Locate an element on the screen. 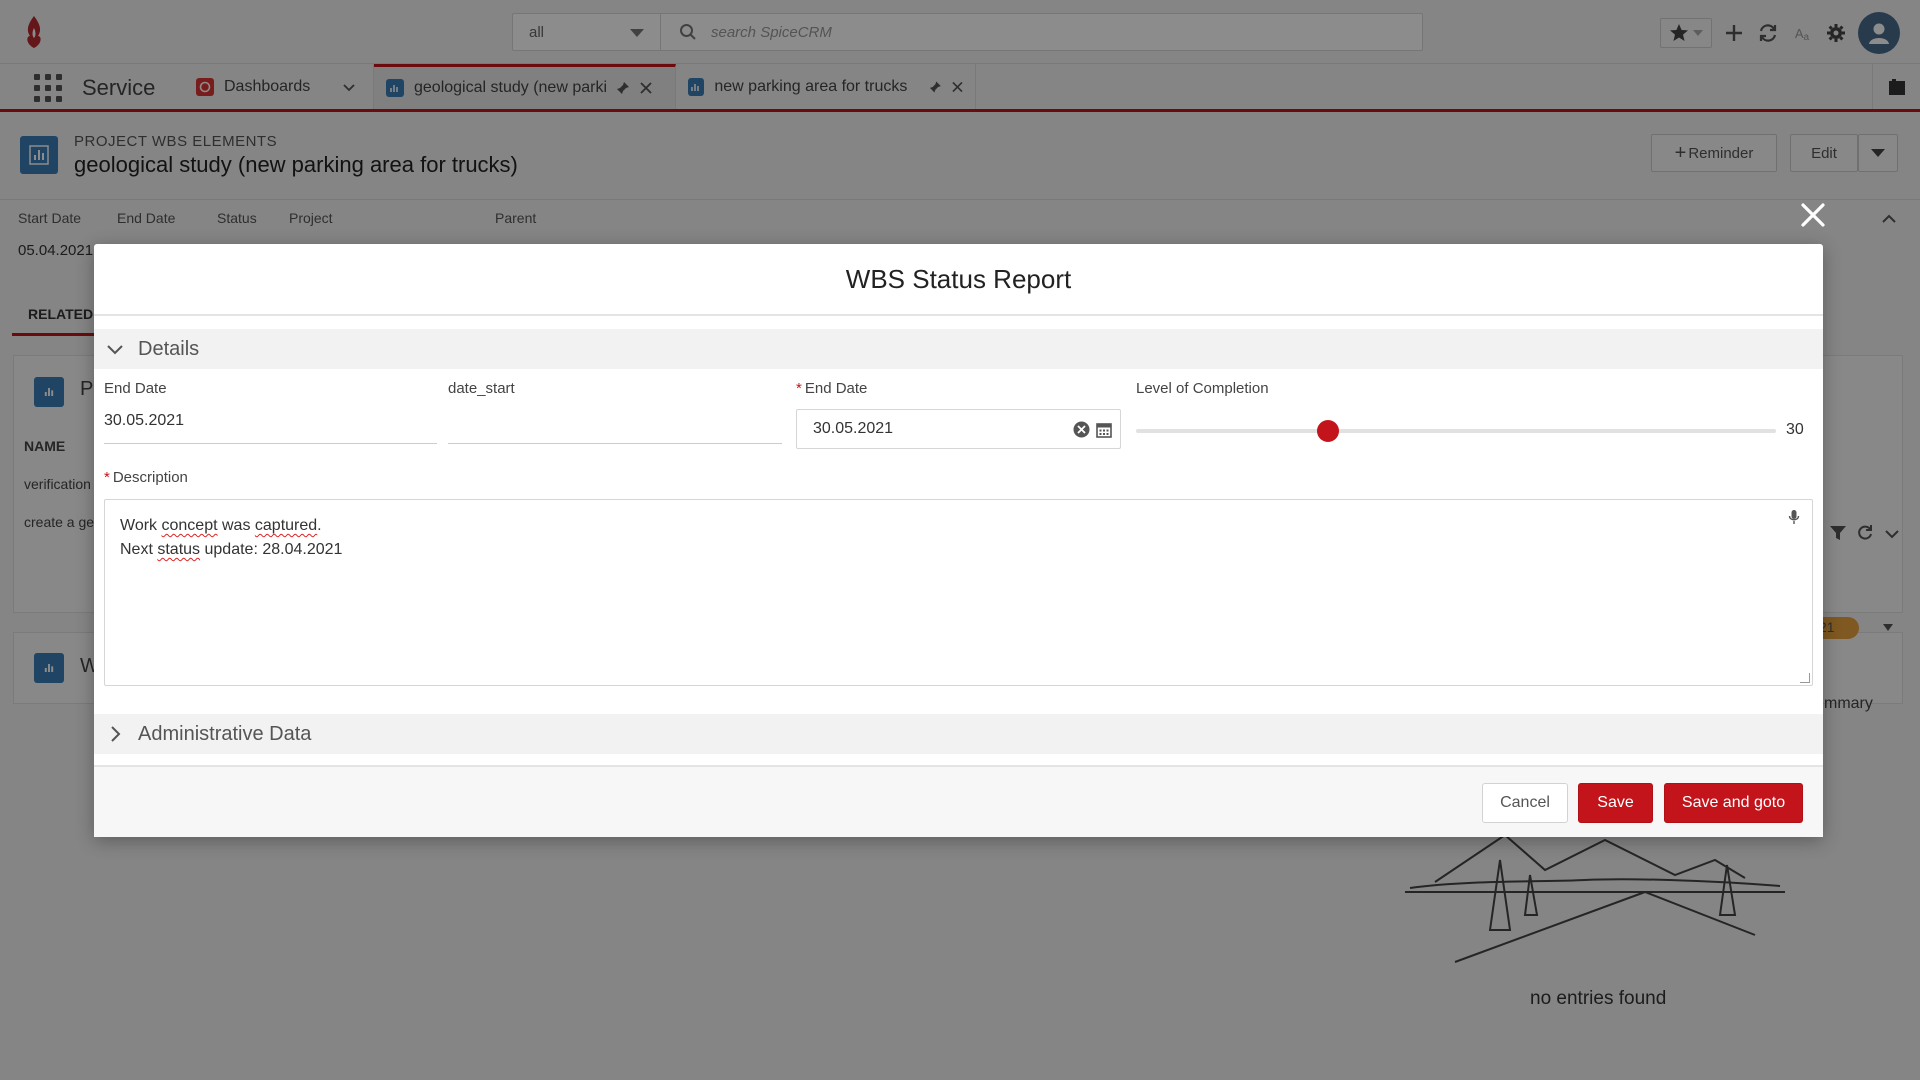  date-start-label: date_start is located at coordinates (481, 388).